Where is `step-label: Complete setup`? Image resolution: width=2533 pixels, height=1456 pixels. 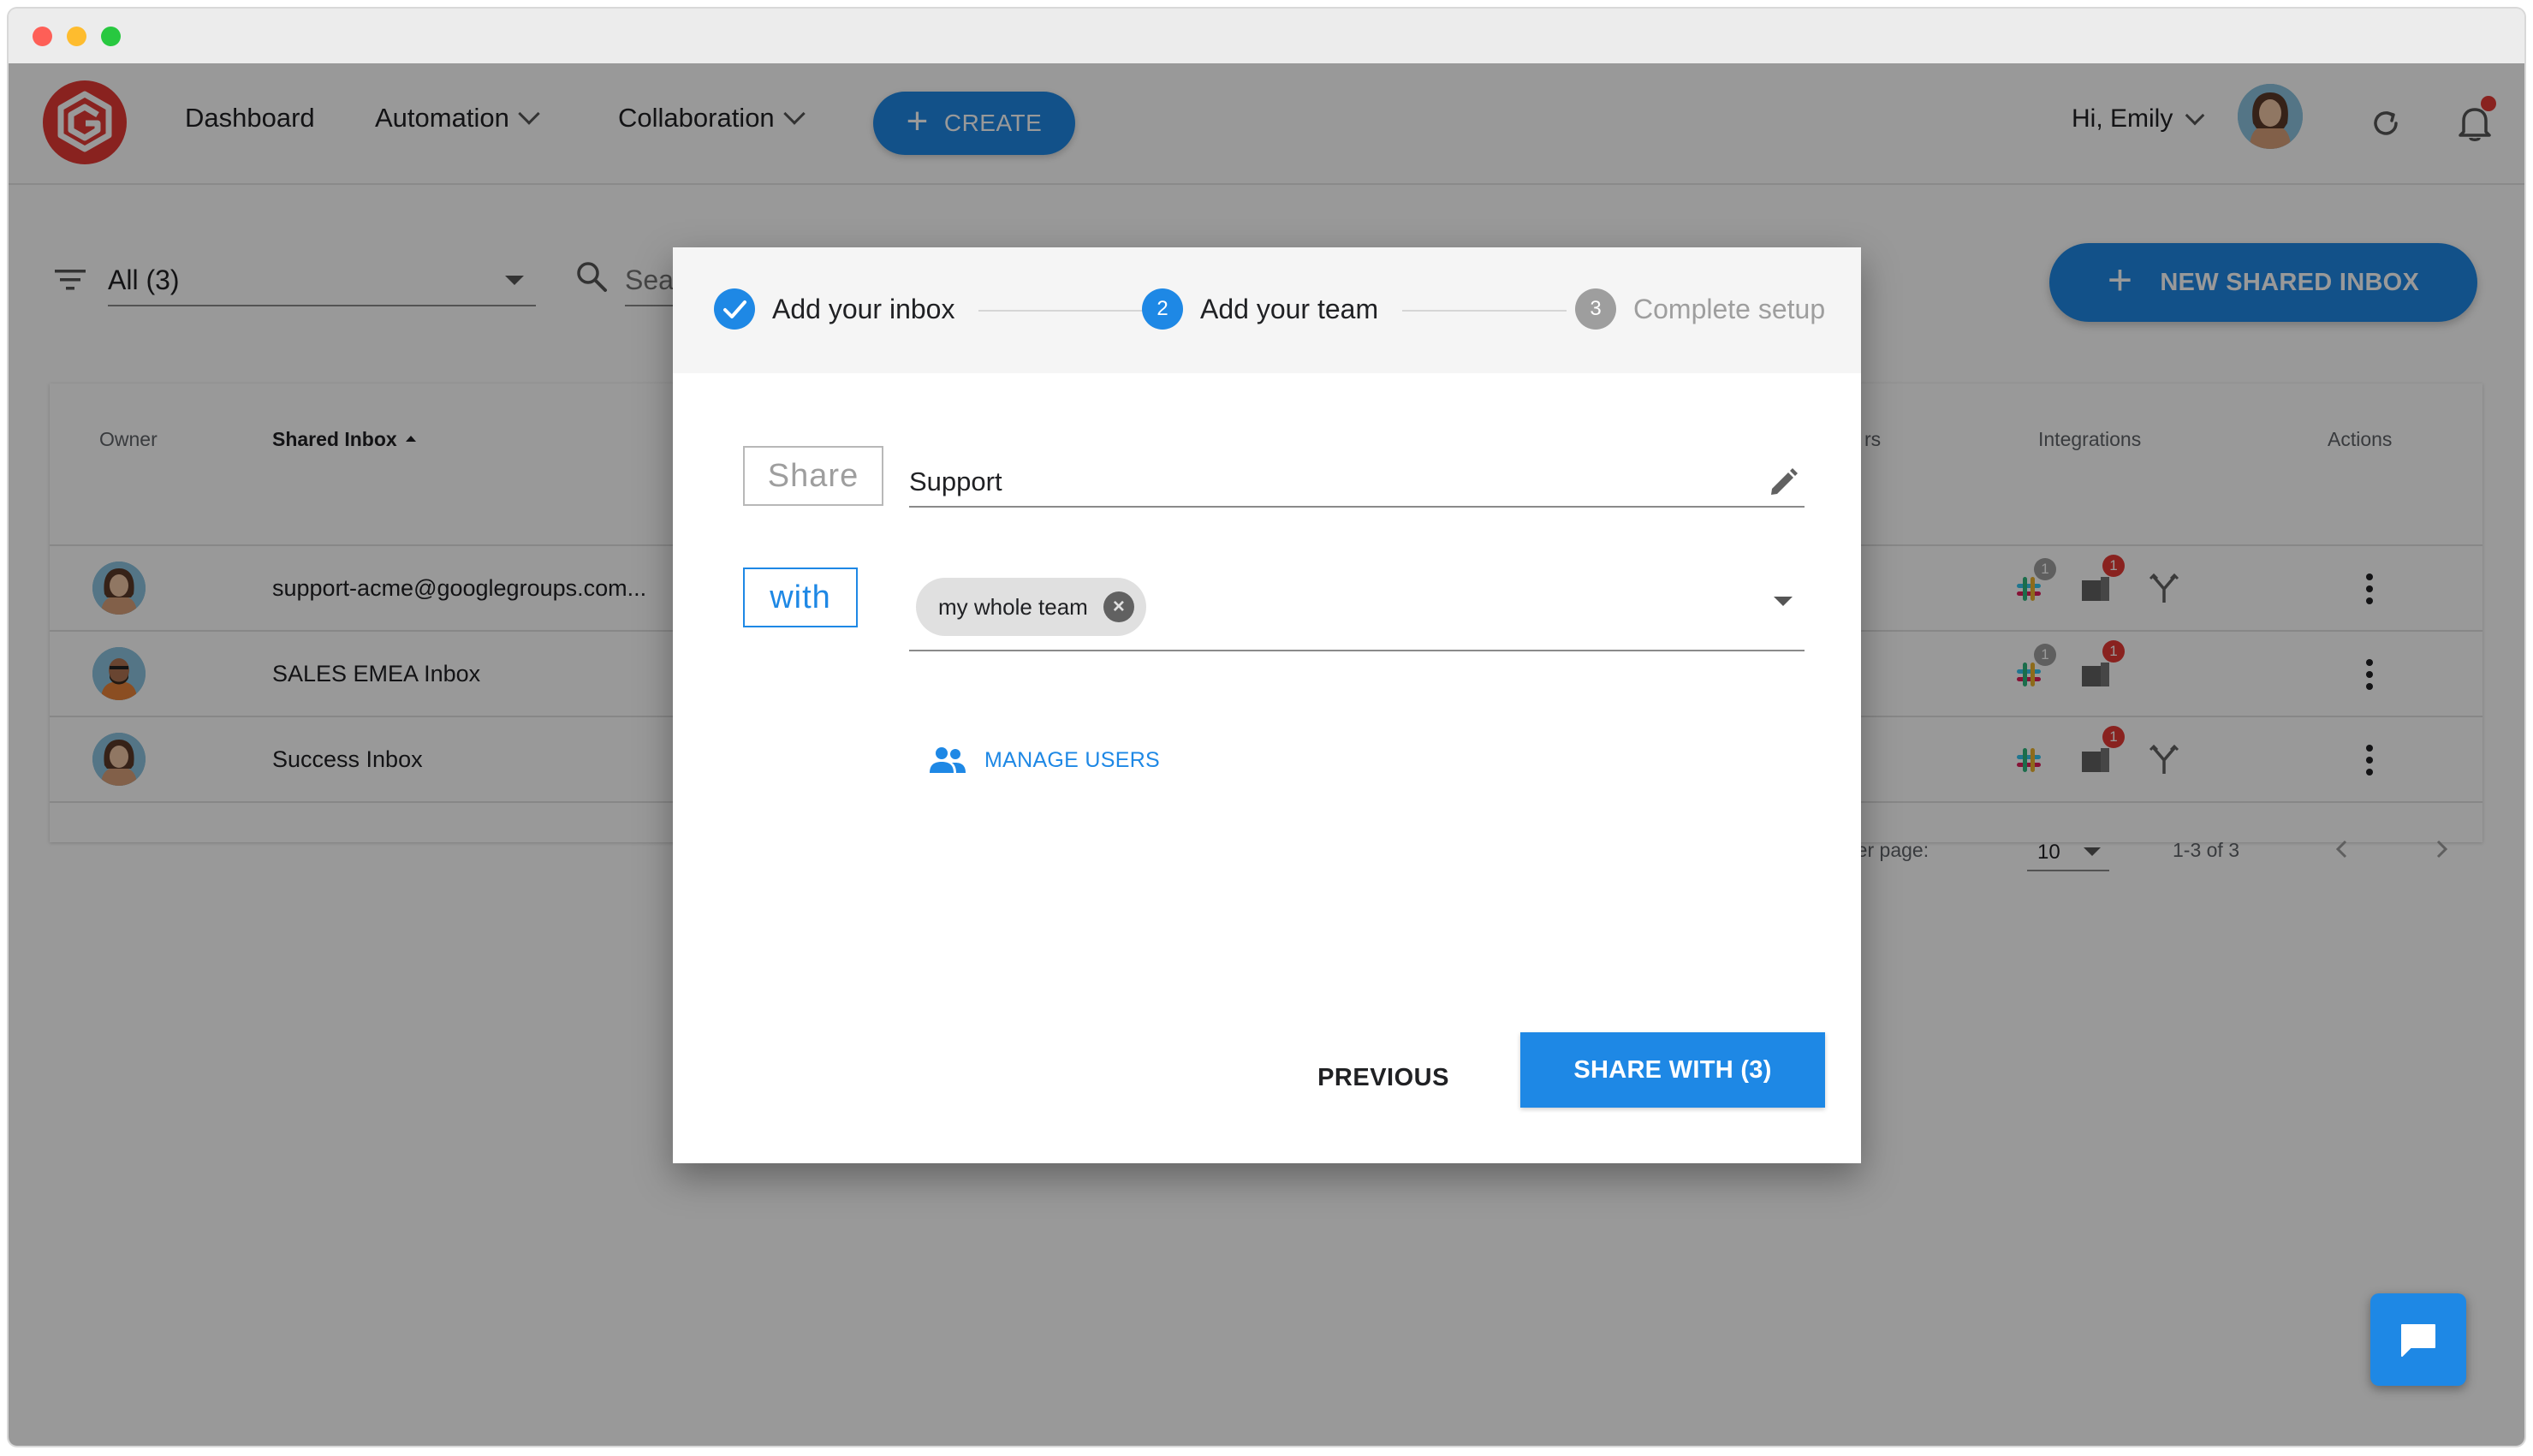
step-label: Complete setup is located at coordinates (1729, 309).